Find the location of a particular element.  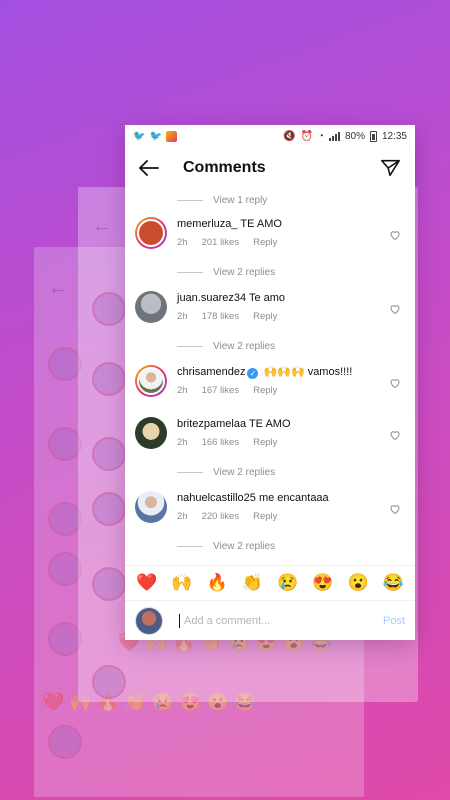

comment-likes: 167 likes is located at coordinates (221, 390).